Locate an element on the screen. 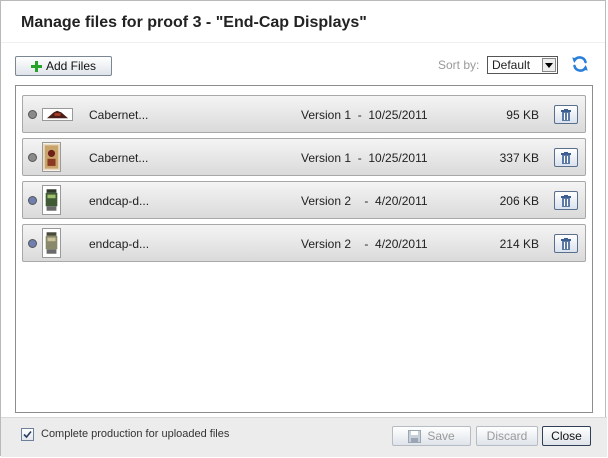 Image resolution: width=608 pixels, height=458 pixels. file-row: Cabernet... Version 1 - 10/25/2011 95 KB is located at coordinates (304, 114).